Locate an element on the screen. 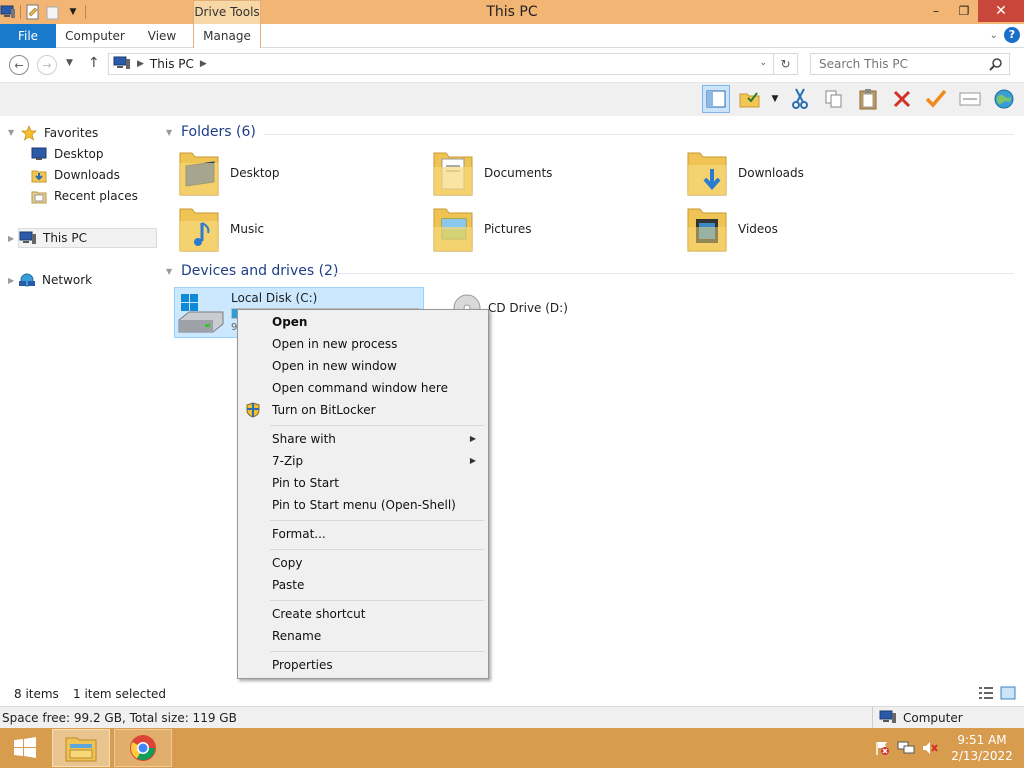 The width and height of the screenshot is (1024, 768). collapse-folders-icon: ▼ is located at coordinates (169, 132).